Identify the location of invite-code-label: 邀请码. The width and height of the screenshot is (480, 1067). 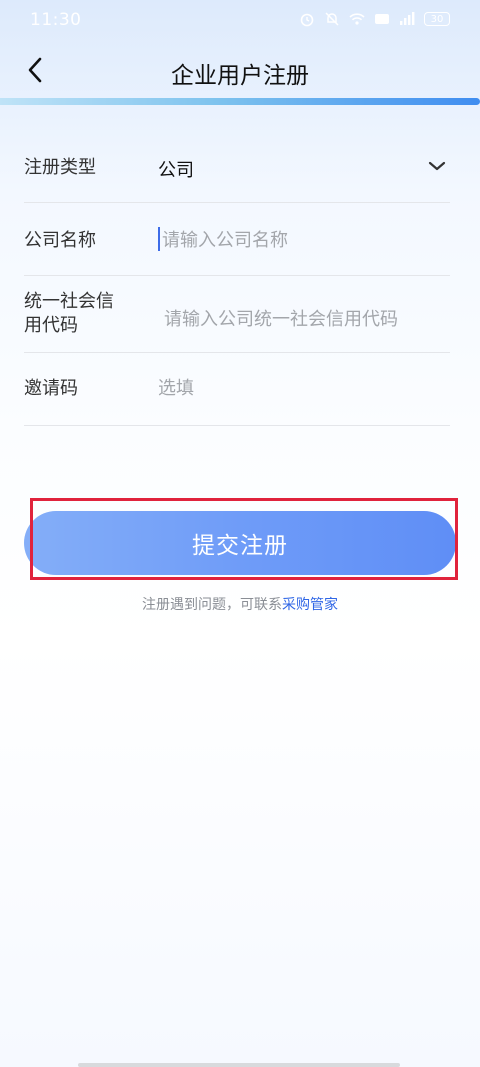
(51, 388).